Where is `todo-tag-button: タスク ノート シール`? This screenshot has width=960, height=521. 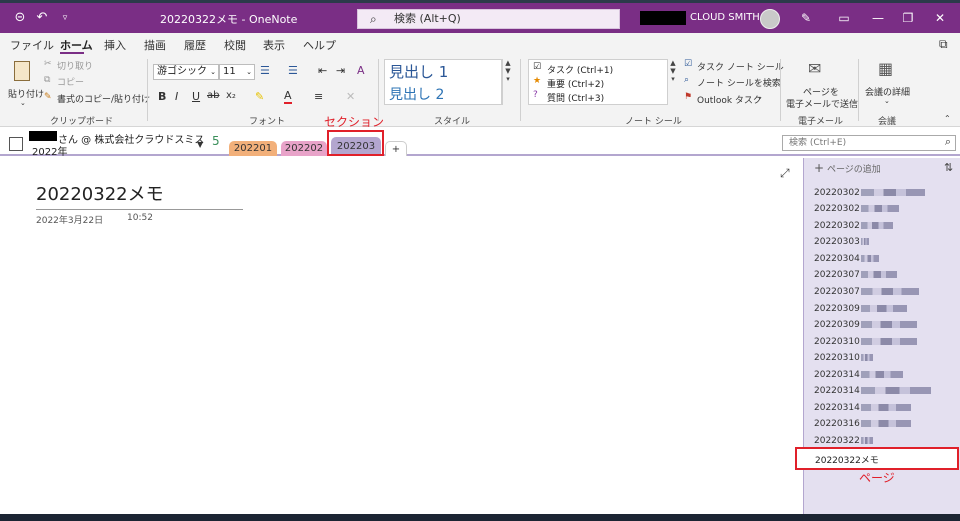
todo-tag-button: タスク ノート シール is located at coordinates (740, 66).